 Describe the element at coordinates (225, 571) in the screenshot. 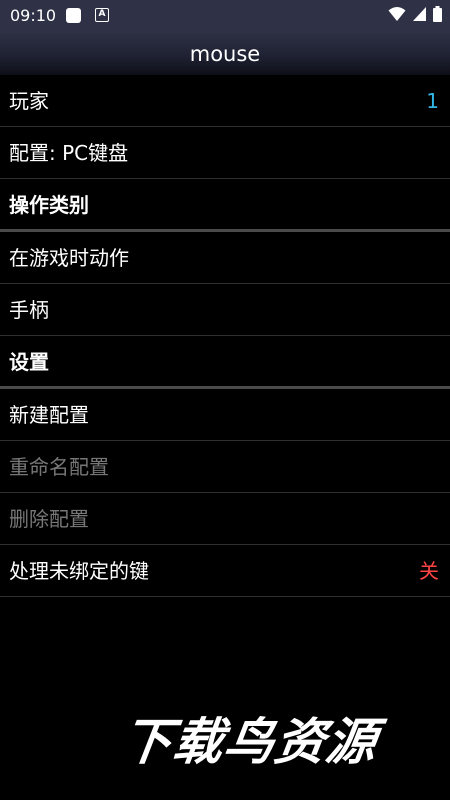

I see `unbound-keys-row: 处理未绑定的键 关` at that location.